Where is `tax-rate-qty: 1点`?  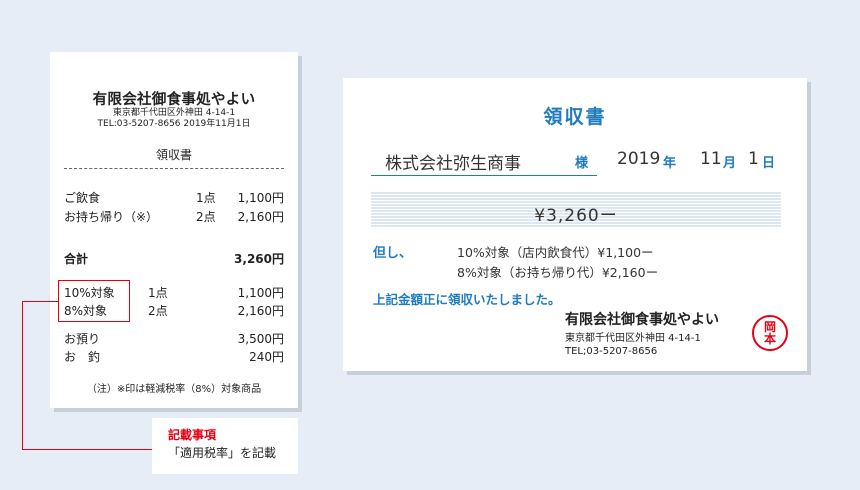 tax-rate-qty: 1点 is located at coordinates (158, 293).